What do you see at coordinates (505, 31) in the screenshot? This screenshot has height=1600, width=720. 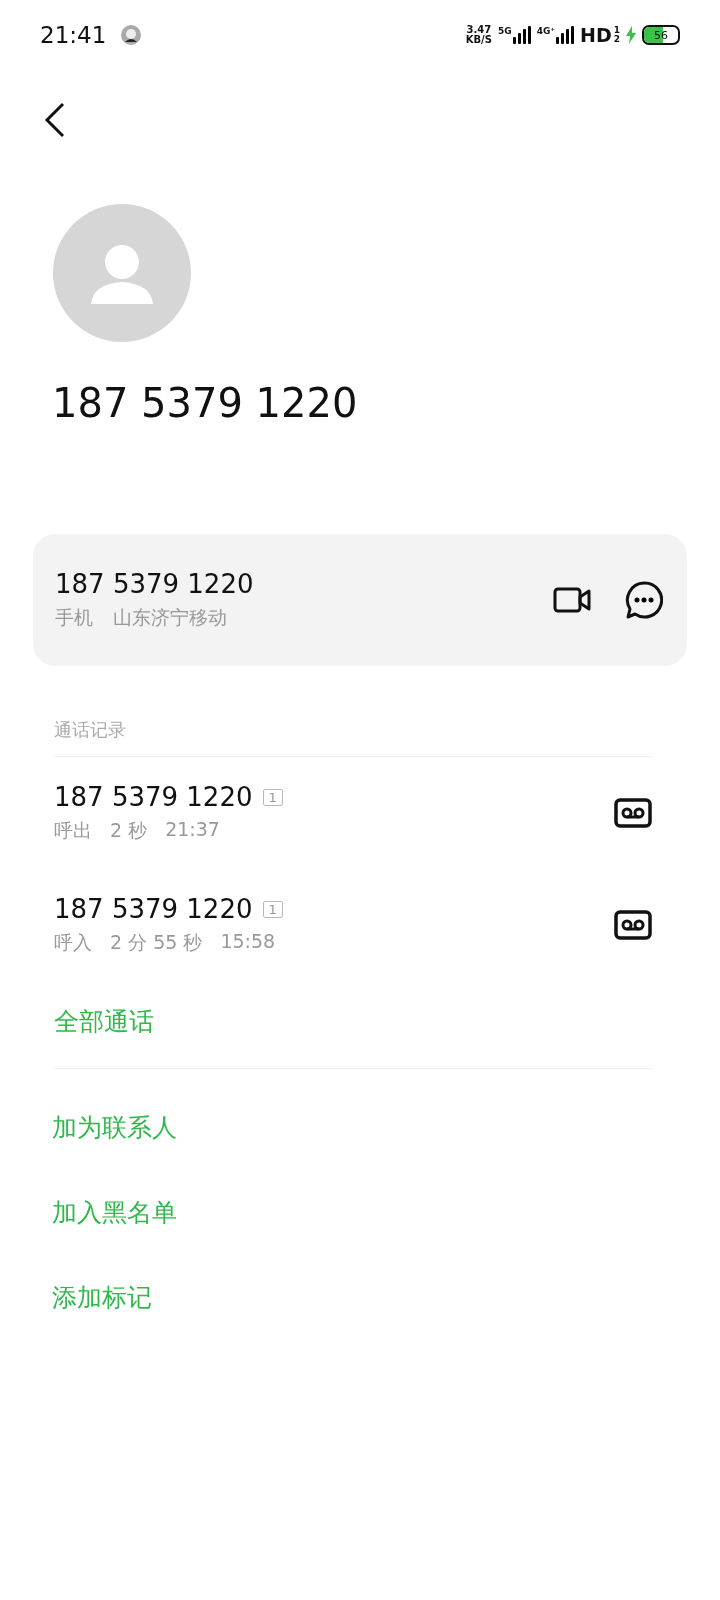 I see `network-type: 5G` at bounding box center [505, 31].